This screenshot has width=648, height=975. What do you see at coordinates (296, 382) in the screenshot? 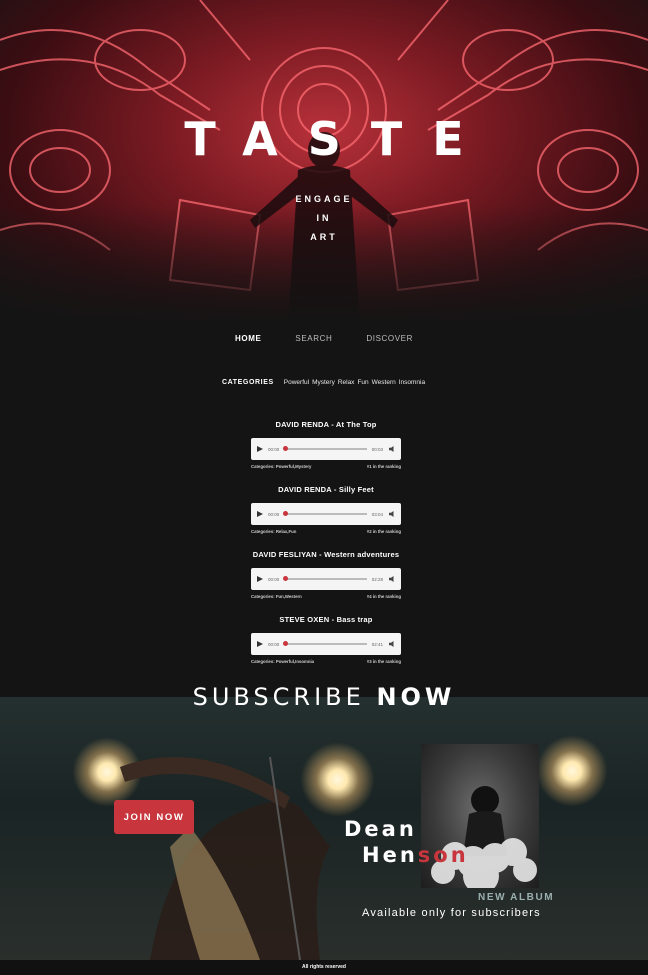
I see `category-powerful: Powerful` at bounding box center [296, 382].